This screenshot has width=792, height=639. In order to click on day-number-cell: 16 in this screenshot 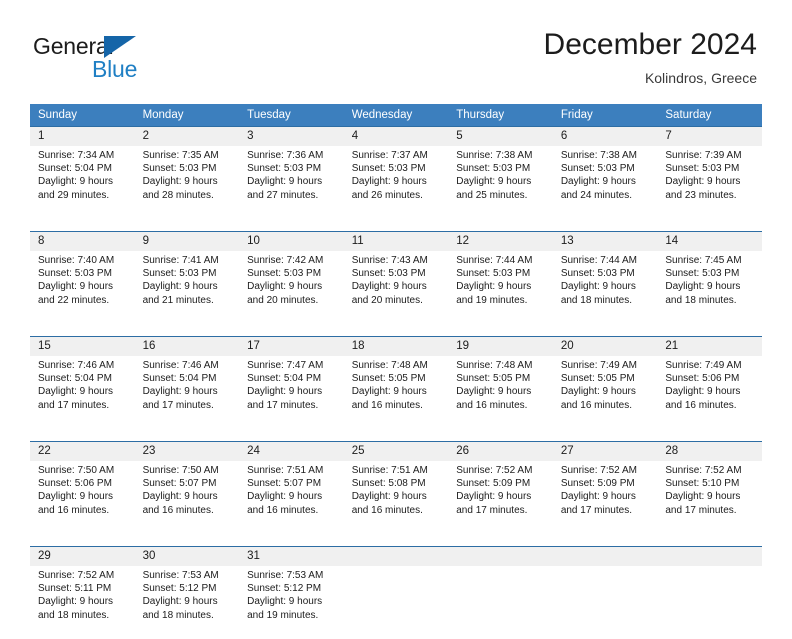, I will do `click(187, 347)`.